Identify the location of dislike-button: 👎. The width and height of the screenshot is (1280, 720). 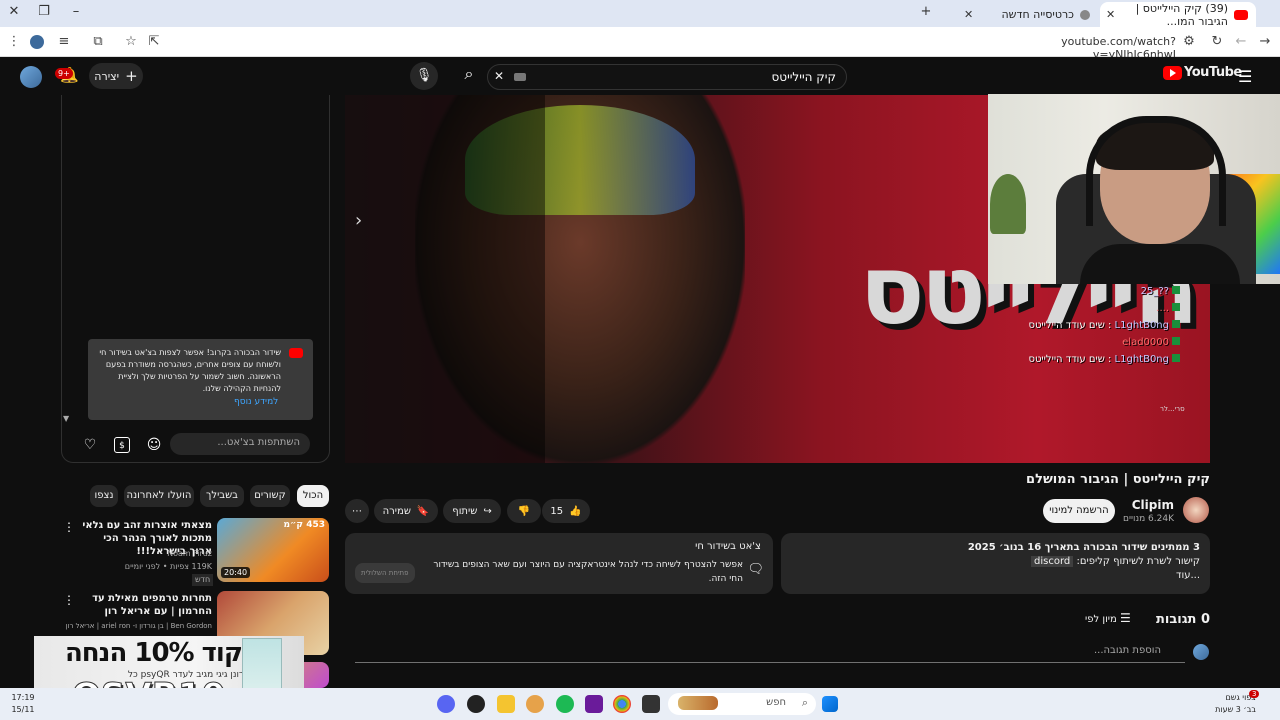
(524, 511).